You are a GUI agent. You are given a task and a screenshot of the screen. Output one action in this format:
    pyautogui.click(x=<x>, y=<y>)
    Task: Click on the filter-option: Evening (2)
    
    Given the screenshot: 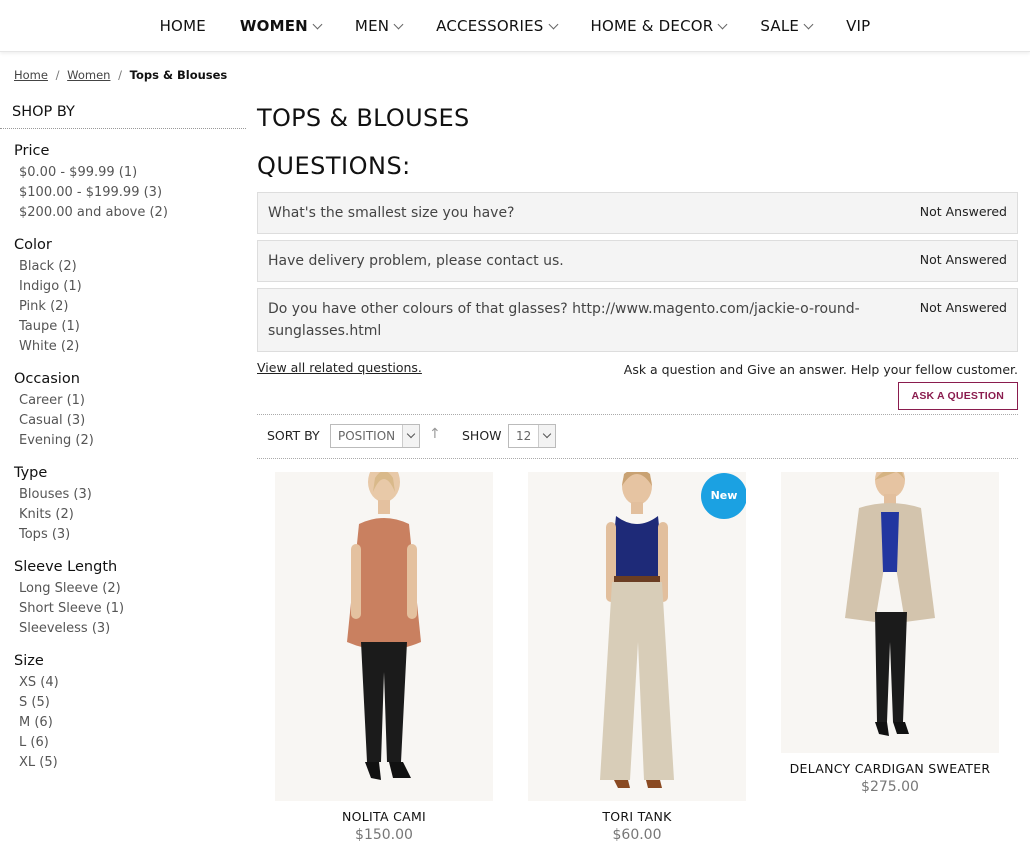 What is the action you would take?
    pyautogui.click(x=132, y=441)
    